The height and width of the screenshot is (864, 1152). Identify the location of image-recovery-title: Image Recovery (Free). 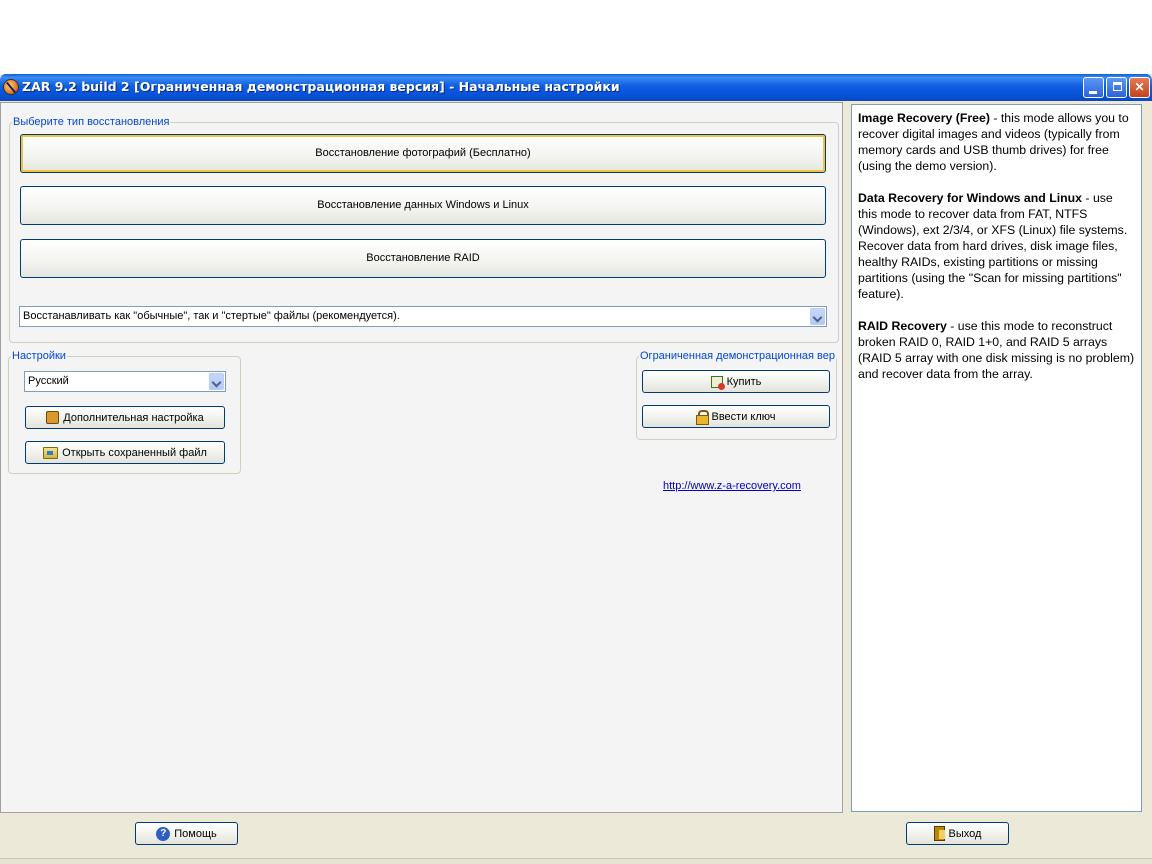
(924, 118).